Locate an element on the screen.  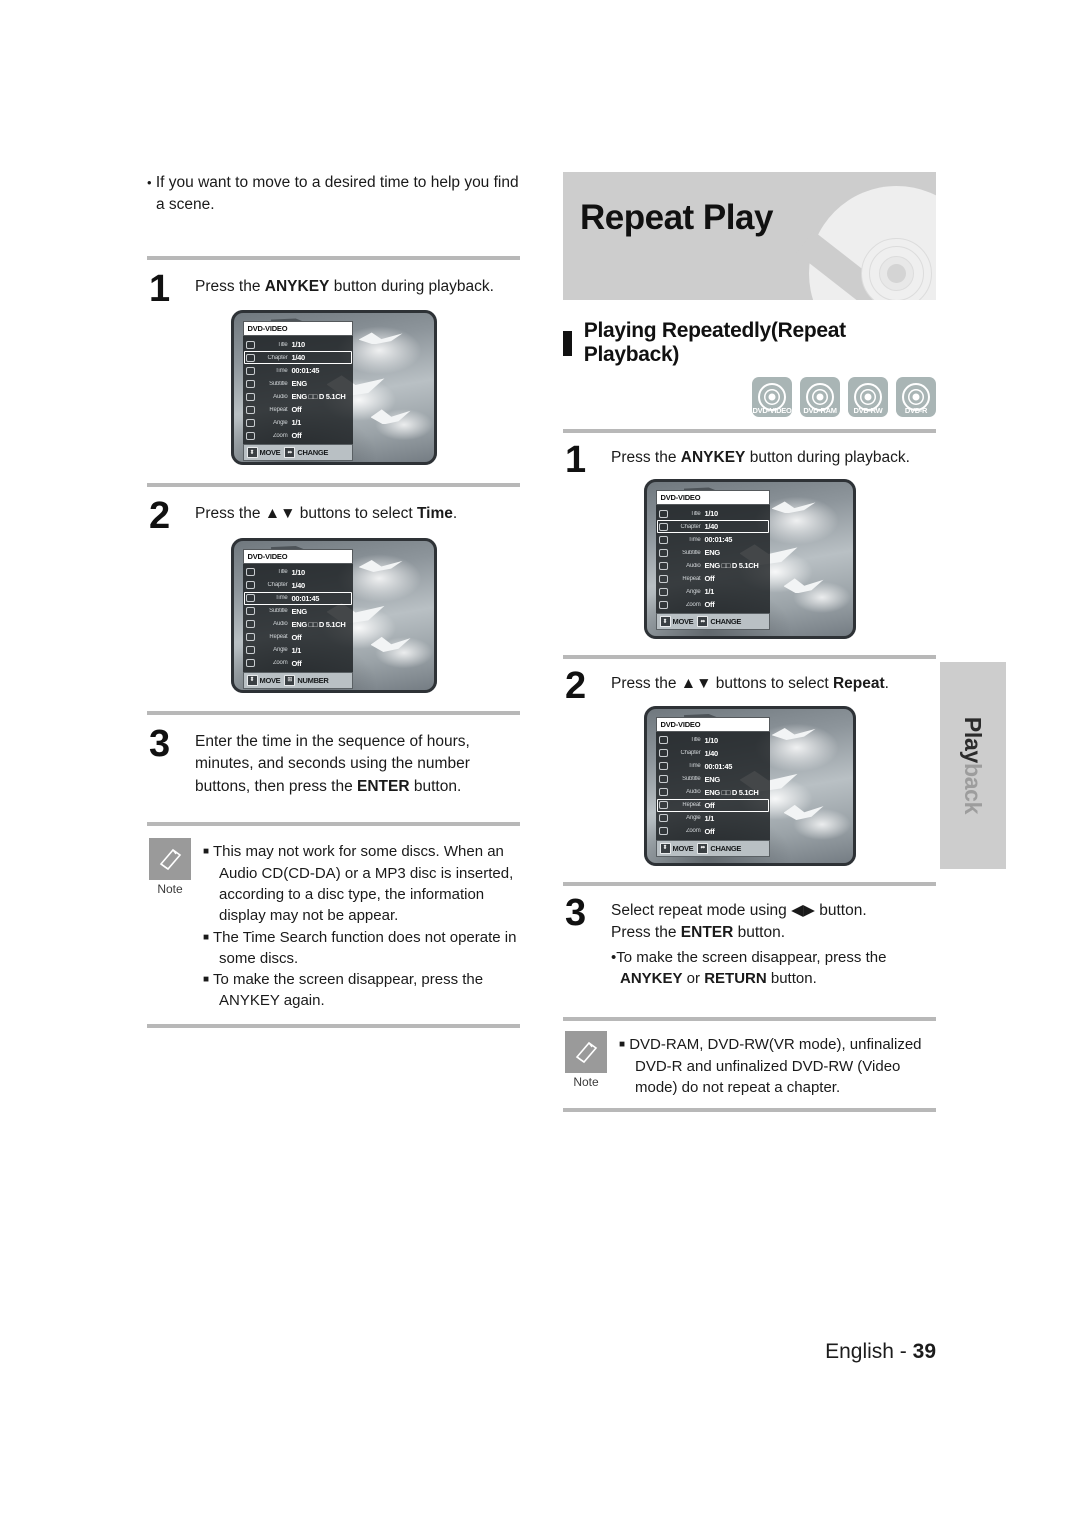
chapter-banner: Repeat Play is located at coordinates (749, 236).